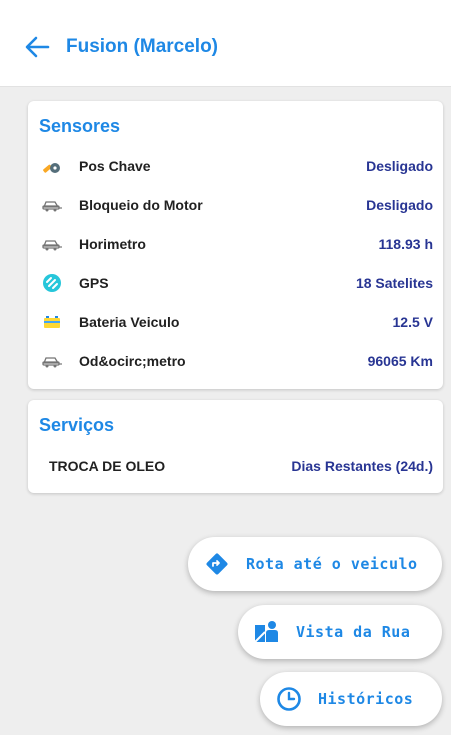 This screenshot has width=451, height=735. Describe the element at coordinates (52, 166) in the screenshot. I see `key-icon` at that location.